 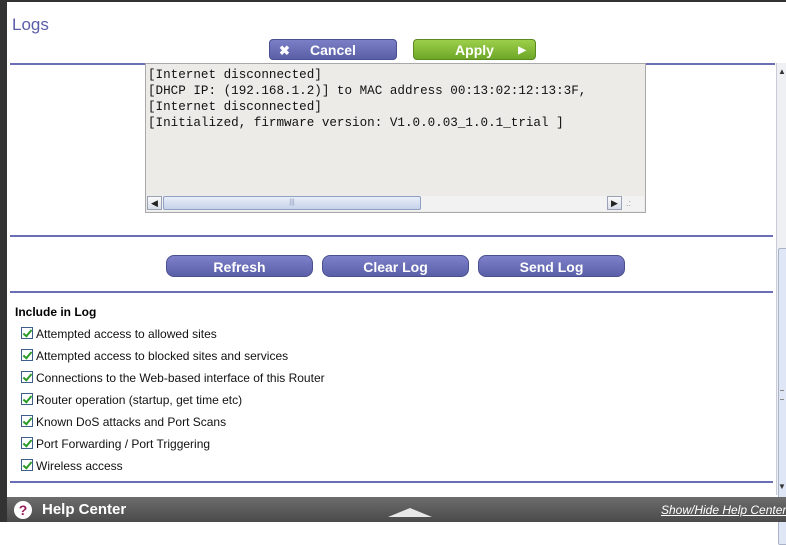 What do you see at coordinates (781, 488) in the screenshot?
I see `scroll-down-icon: ▼` at bounding box center [781, 488].